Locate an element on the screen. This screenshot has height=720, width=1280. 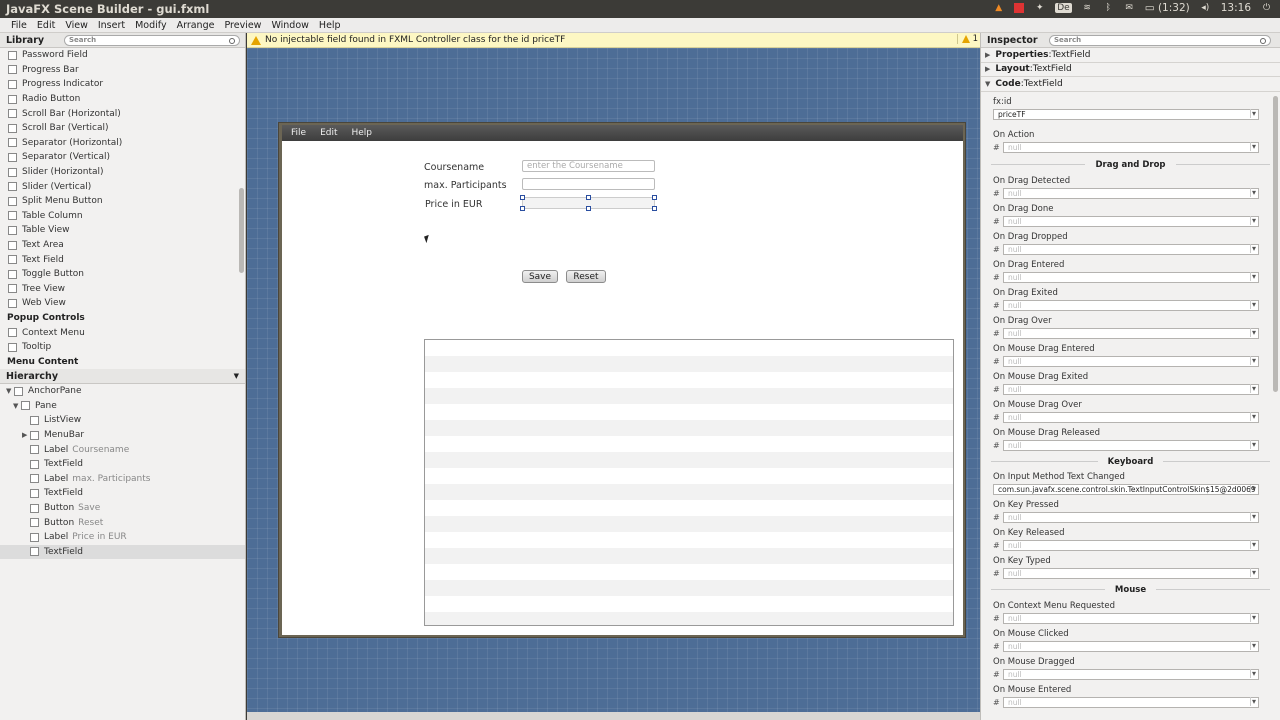
battery-indicator: ▭ (1:32) is located at coordinates (1167, 8).